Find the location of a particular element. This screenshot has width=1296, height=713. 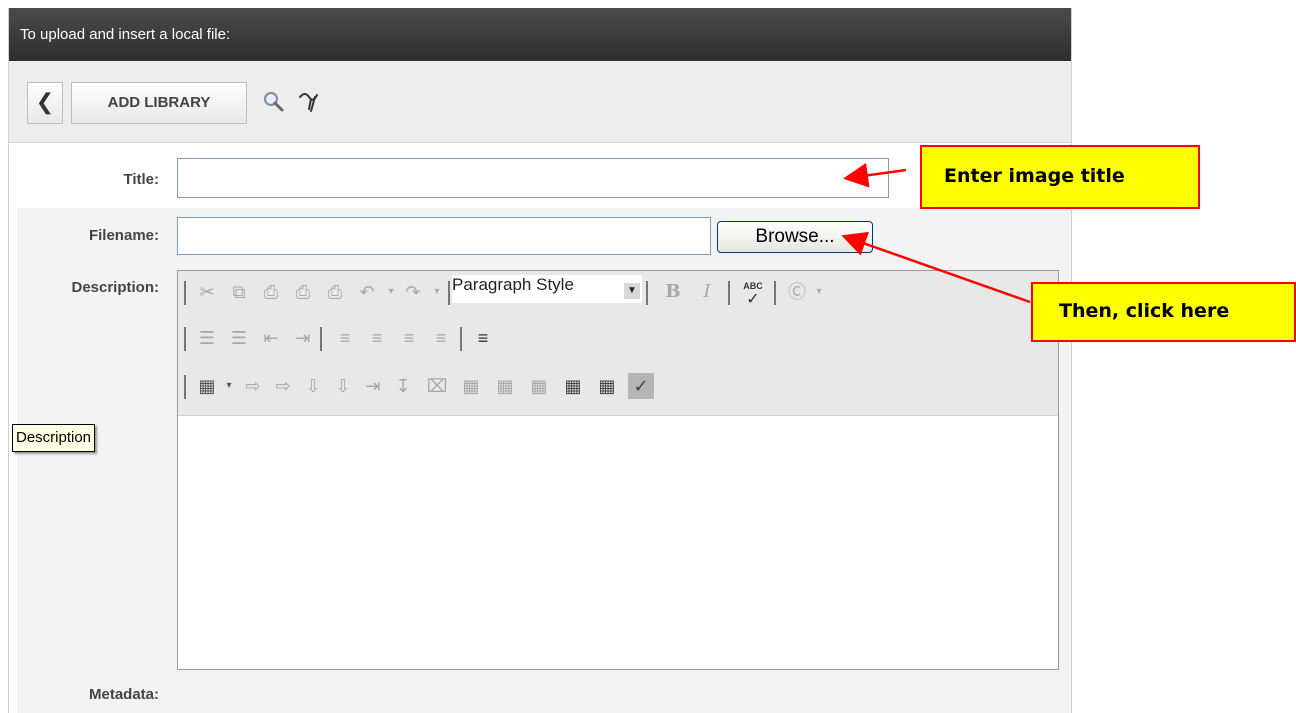

editor-toolbar-row-3: ▦ ▾ ⇨ ⇨ ⇩ ⇩ ⇥ ↧ ⌧ ▦ ▦ ▦ ▦ ▦ ✓ is located at coordinates (618, 386).